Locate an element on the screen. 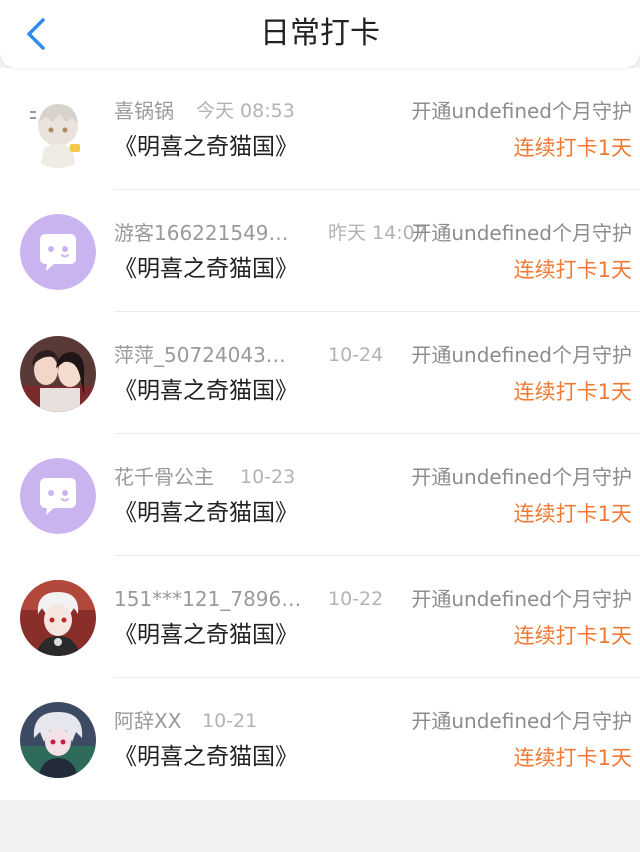 The width and height of the screenshot is (640, 852). checkin-time: 今天 08:53 is located at coordinates (245, 111).